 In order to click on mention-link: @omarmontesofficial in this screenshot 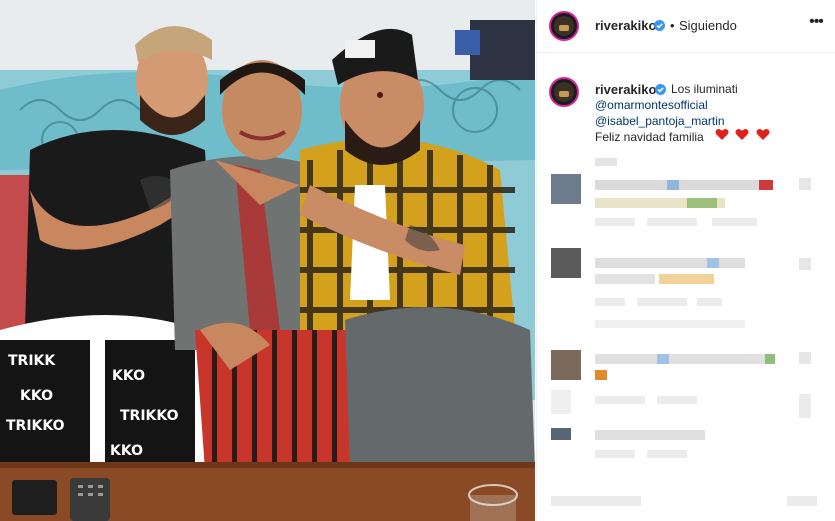, I will do `click(651, 105)`.